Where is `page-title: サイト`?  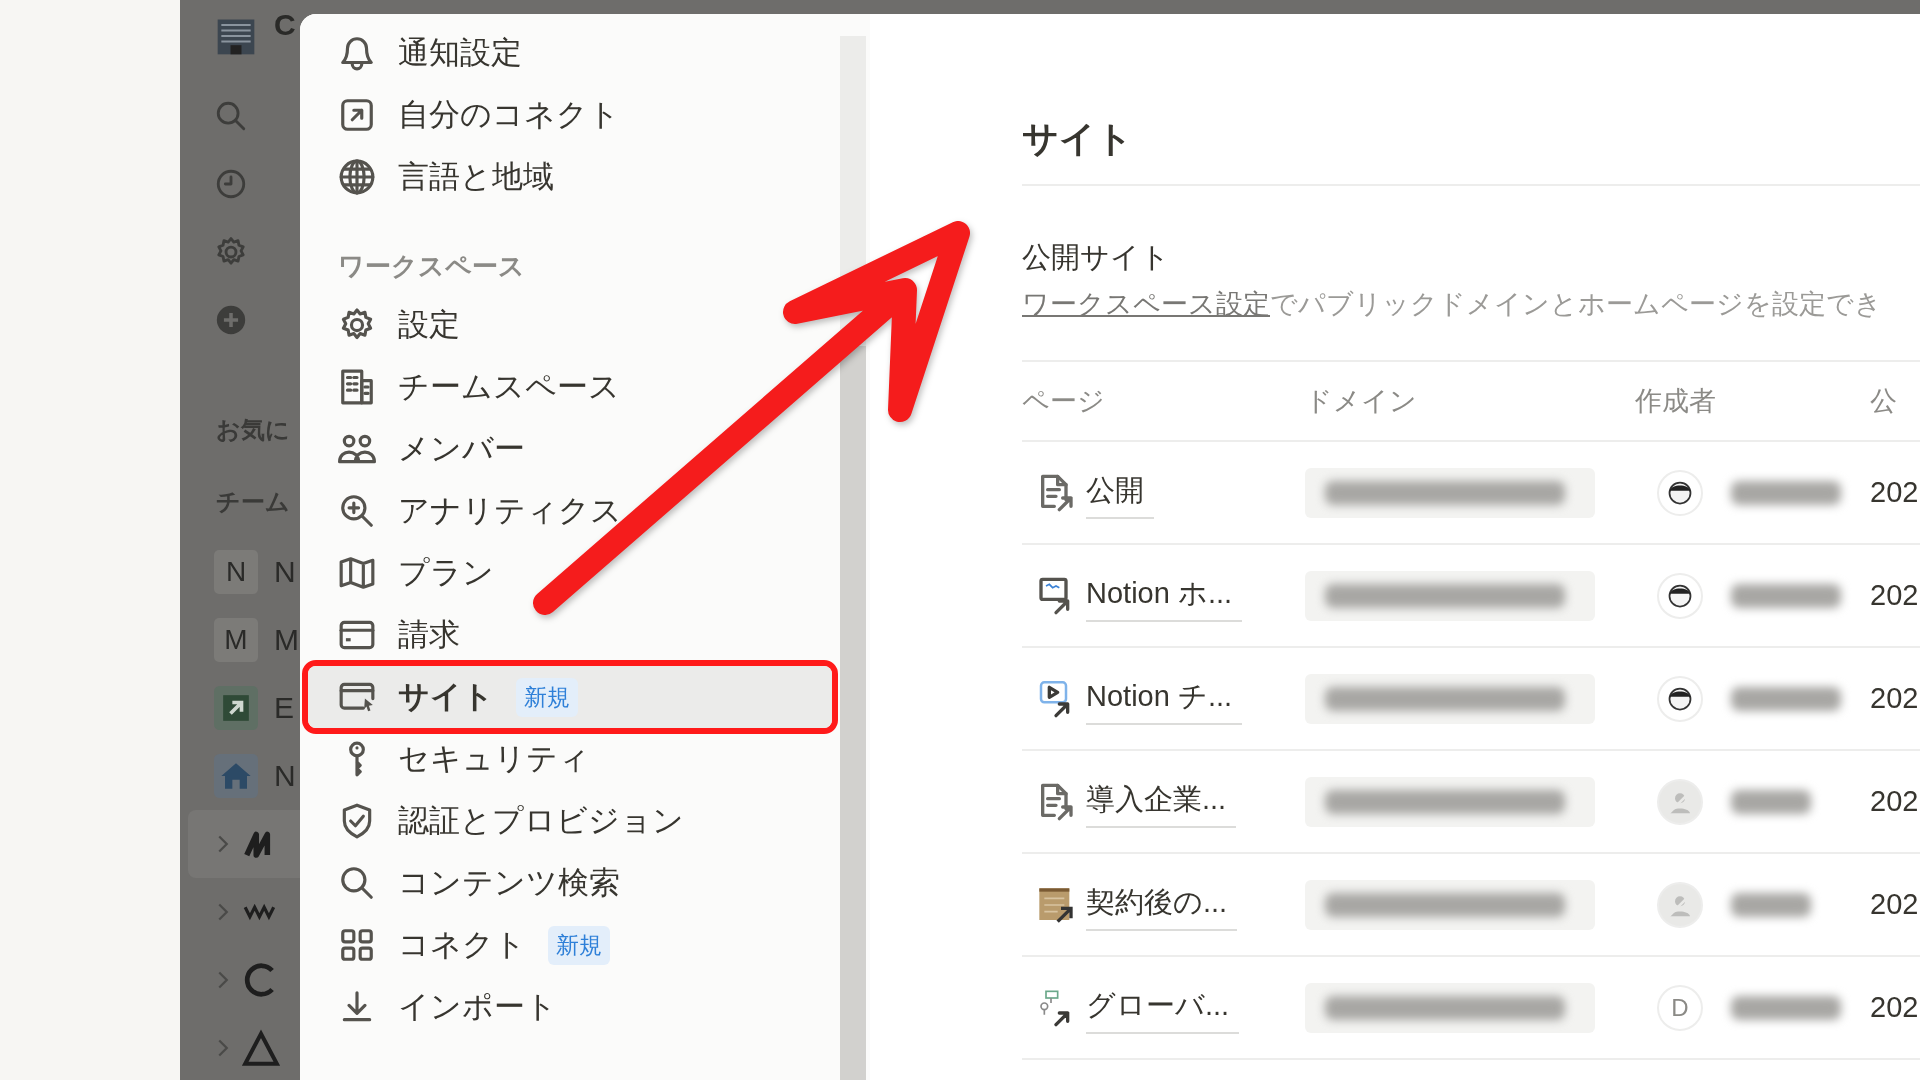 page-title: サイト is located at coordinates (1077, 138).